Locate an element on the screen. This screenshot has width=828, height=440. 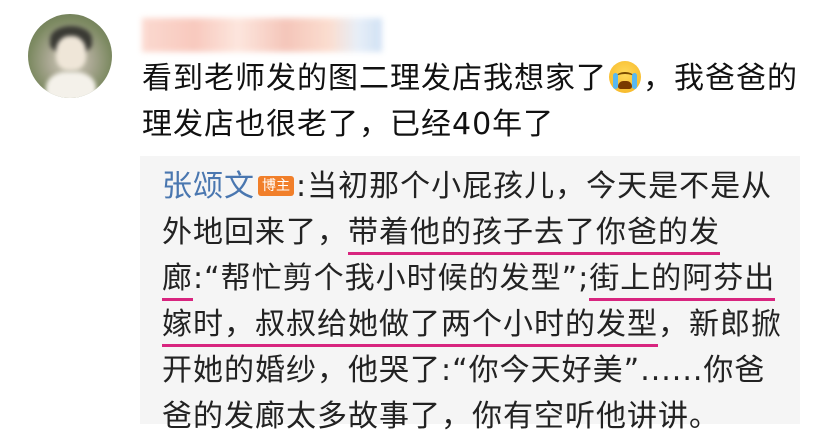
reply-author-link: 张颂文 is located at coordinates (208, 186).